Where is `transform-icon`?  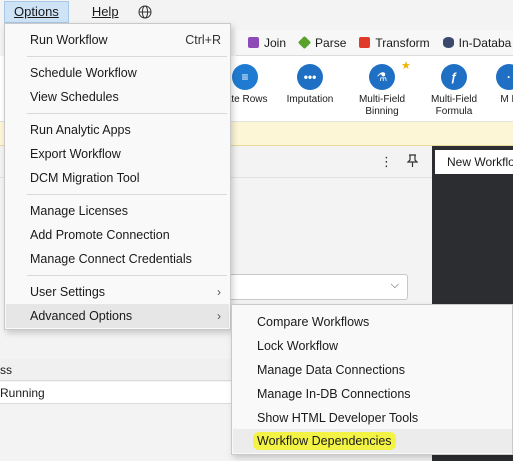
transform-icon is located at coordinates (365, 42).